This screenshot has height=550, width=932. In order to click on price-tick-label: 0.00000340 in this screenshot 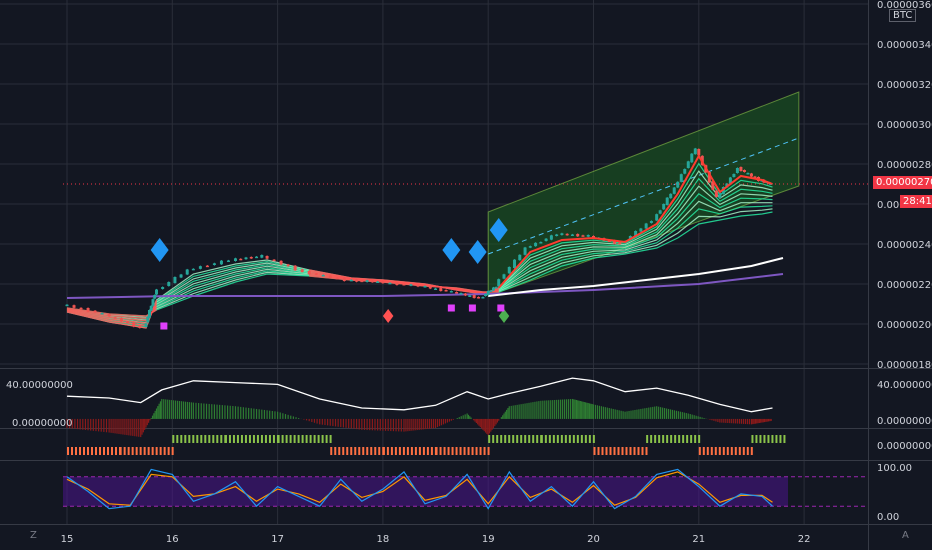, I will do `click(904, 45)`.